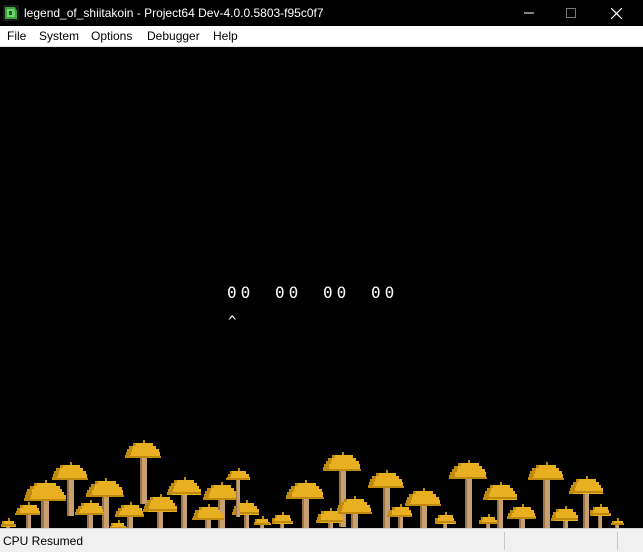 This screenshot has width=643, height=552. Describe the element at coordinates (173, 36) in the screenshot. I see `menu-debugger: Debugger` at that location.